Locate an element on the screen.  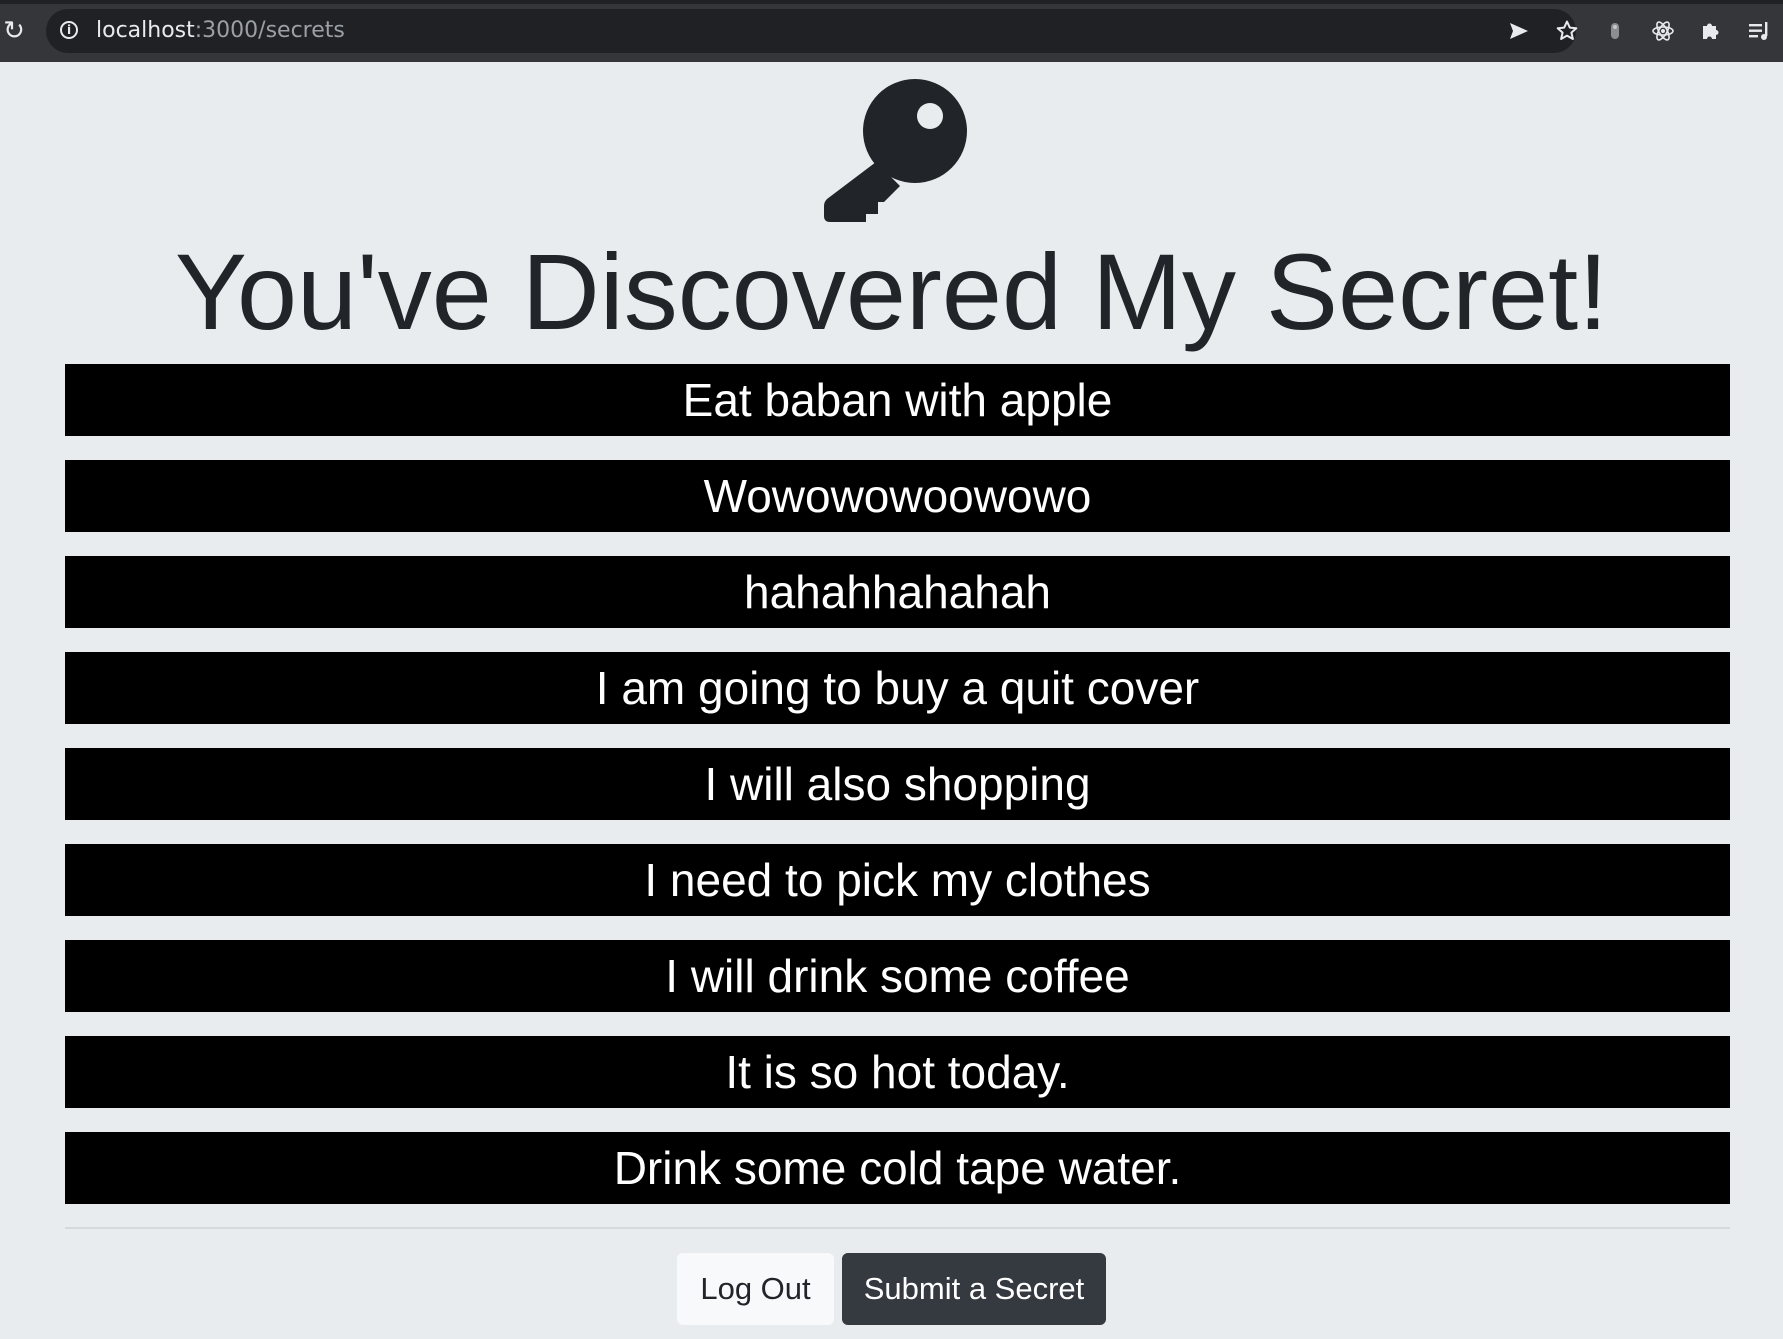
browser-toolbar: ↻ i localhost:3000/secrets is located at coordinates (891, 31).